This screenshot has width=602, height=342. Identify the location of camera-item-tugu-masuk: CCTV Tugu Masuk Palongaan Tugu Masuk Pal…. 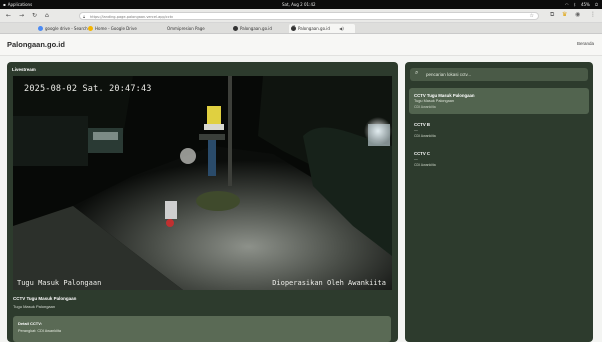
(499, 101).